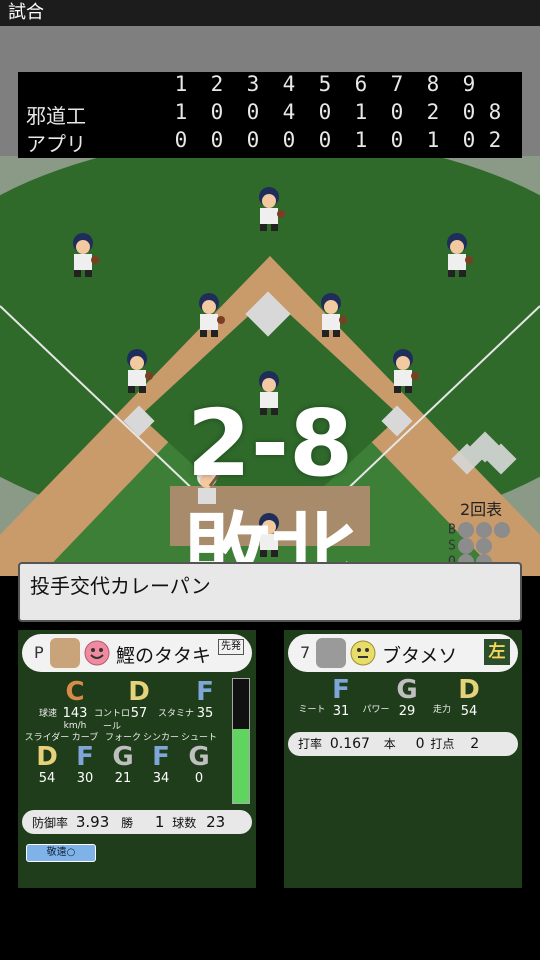  What do you see at coordinates (270, 592) in the screenshot?
I see `message-box: 投手交代カレーパン` at bounding box center [270, 592].